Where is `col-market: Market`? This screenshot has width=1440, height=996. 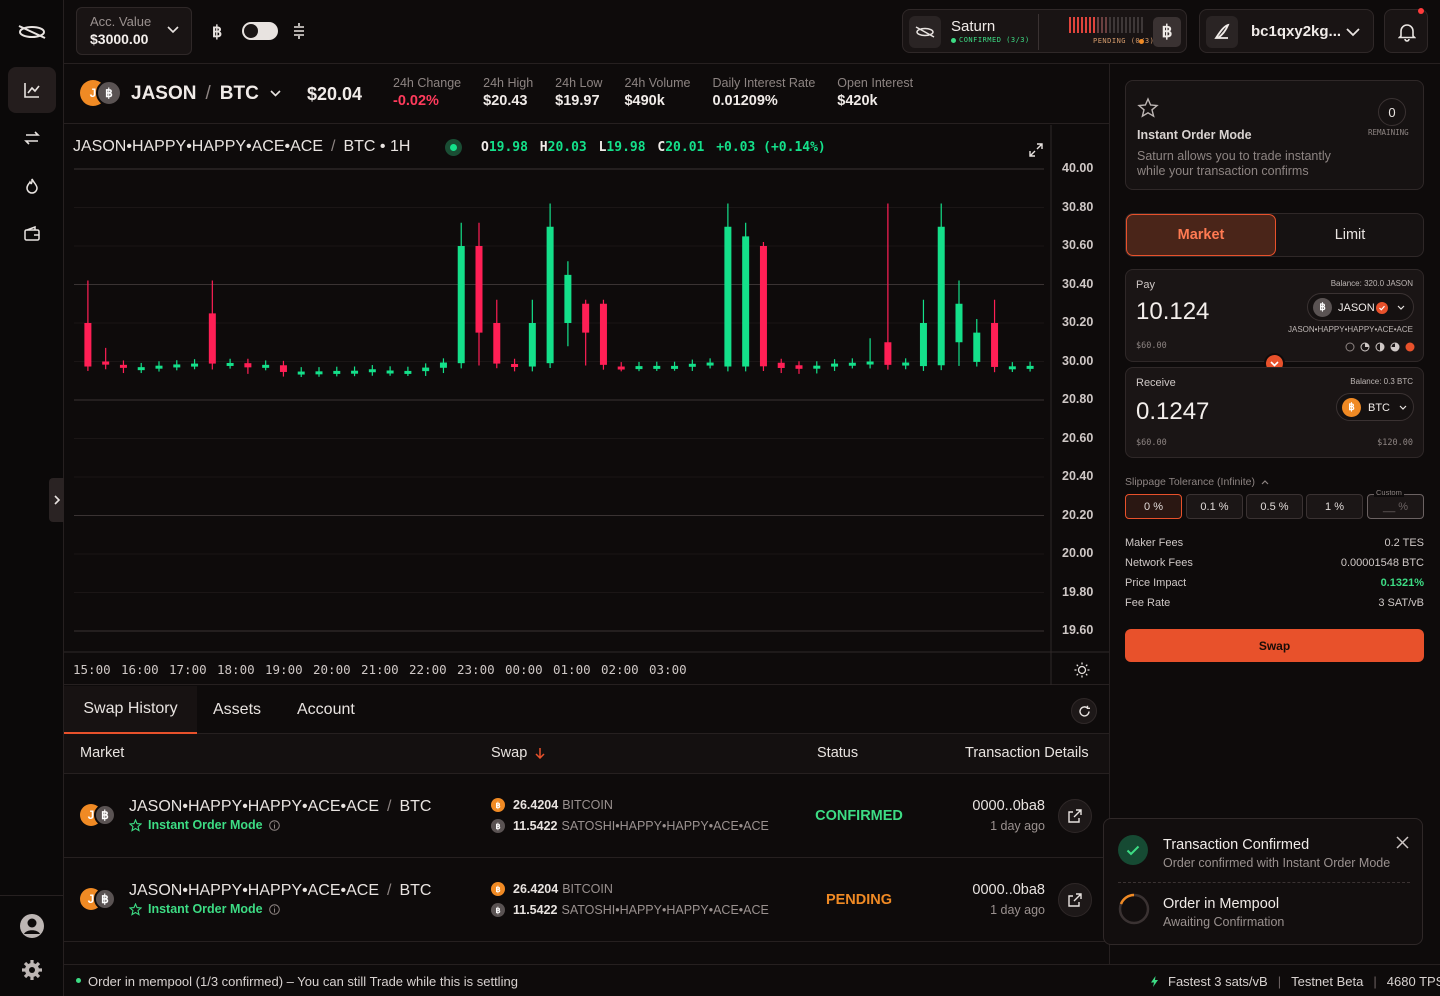
col-market: Market is located at coordinates (102, 753).